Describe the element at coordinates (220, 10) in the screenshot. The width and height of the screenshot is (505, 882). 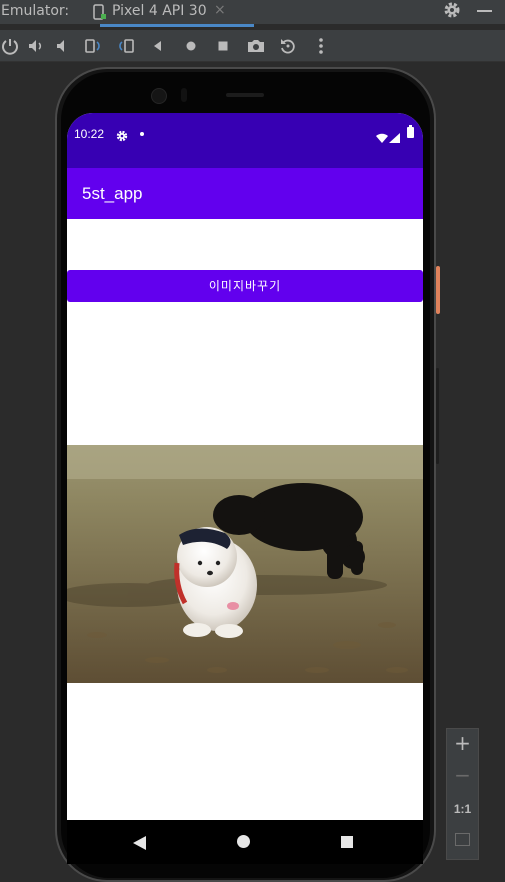
I see `close-tab-icon: ×` at that location.